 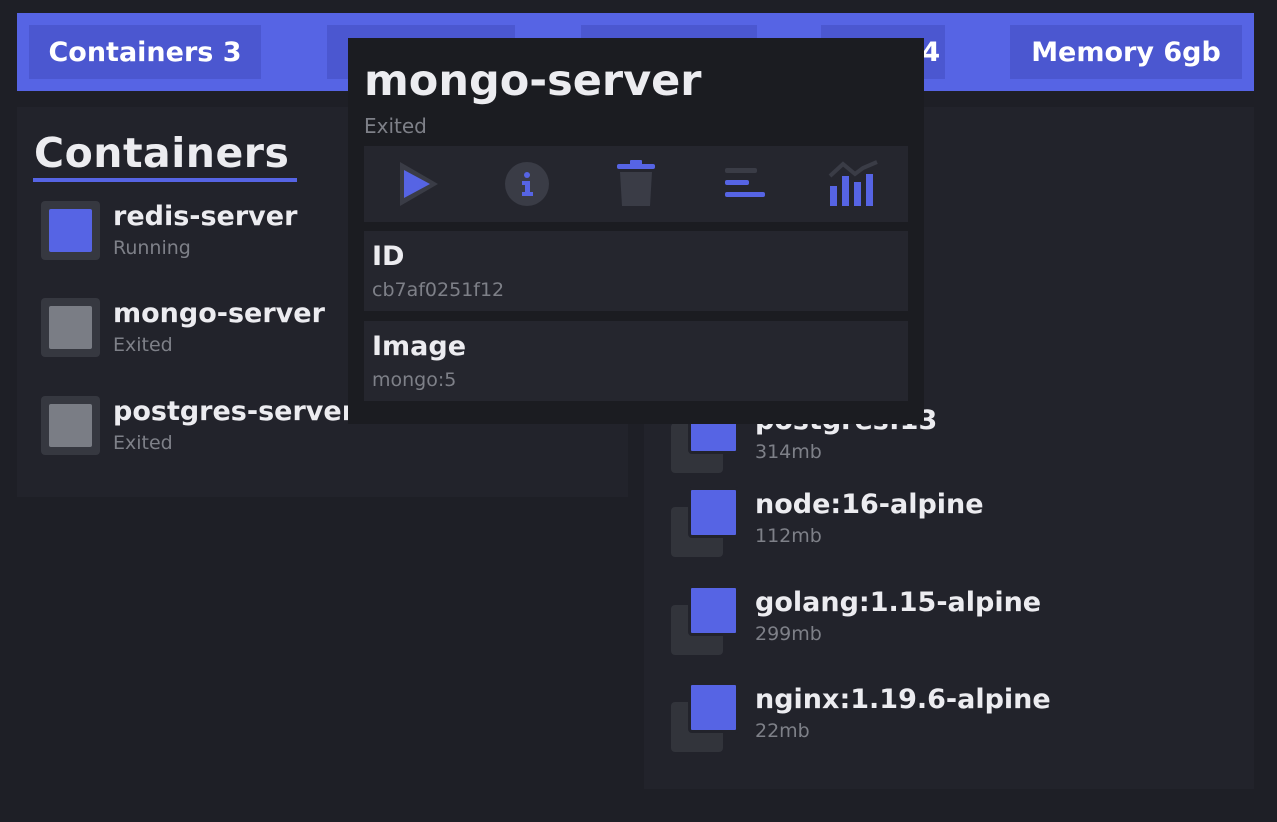 I want to click on container-name: redis-server, so click(x=205, y=216).